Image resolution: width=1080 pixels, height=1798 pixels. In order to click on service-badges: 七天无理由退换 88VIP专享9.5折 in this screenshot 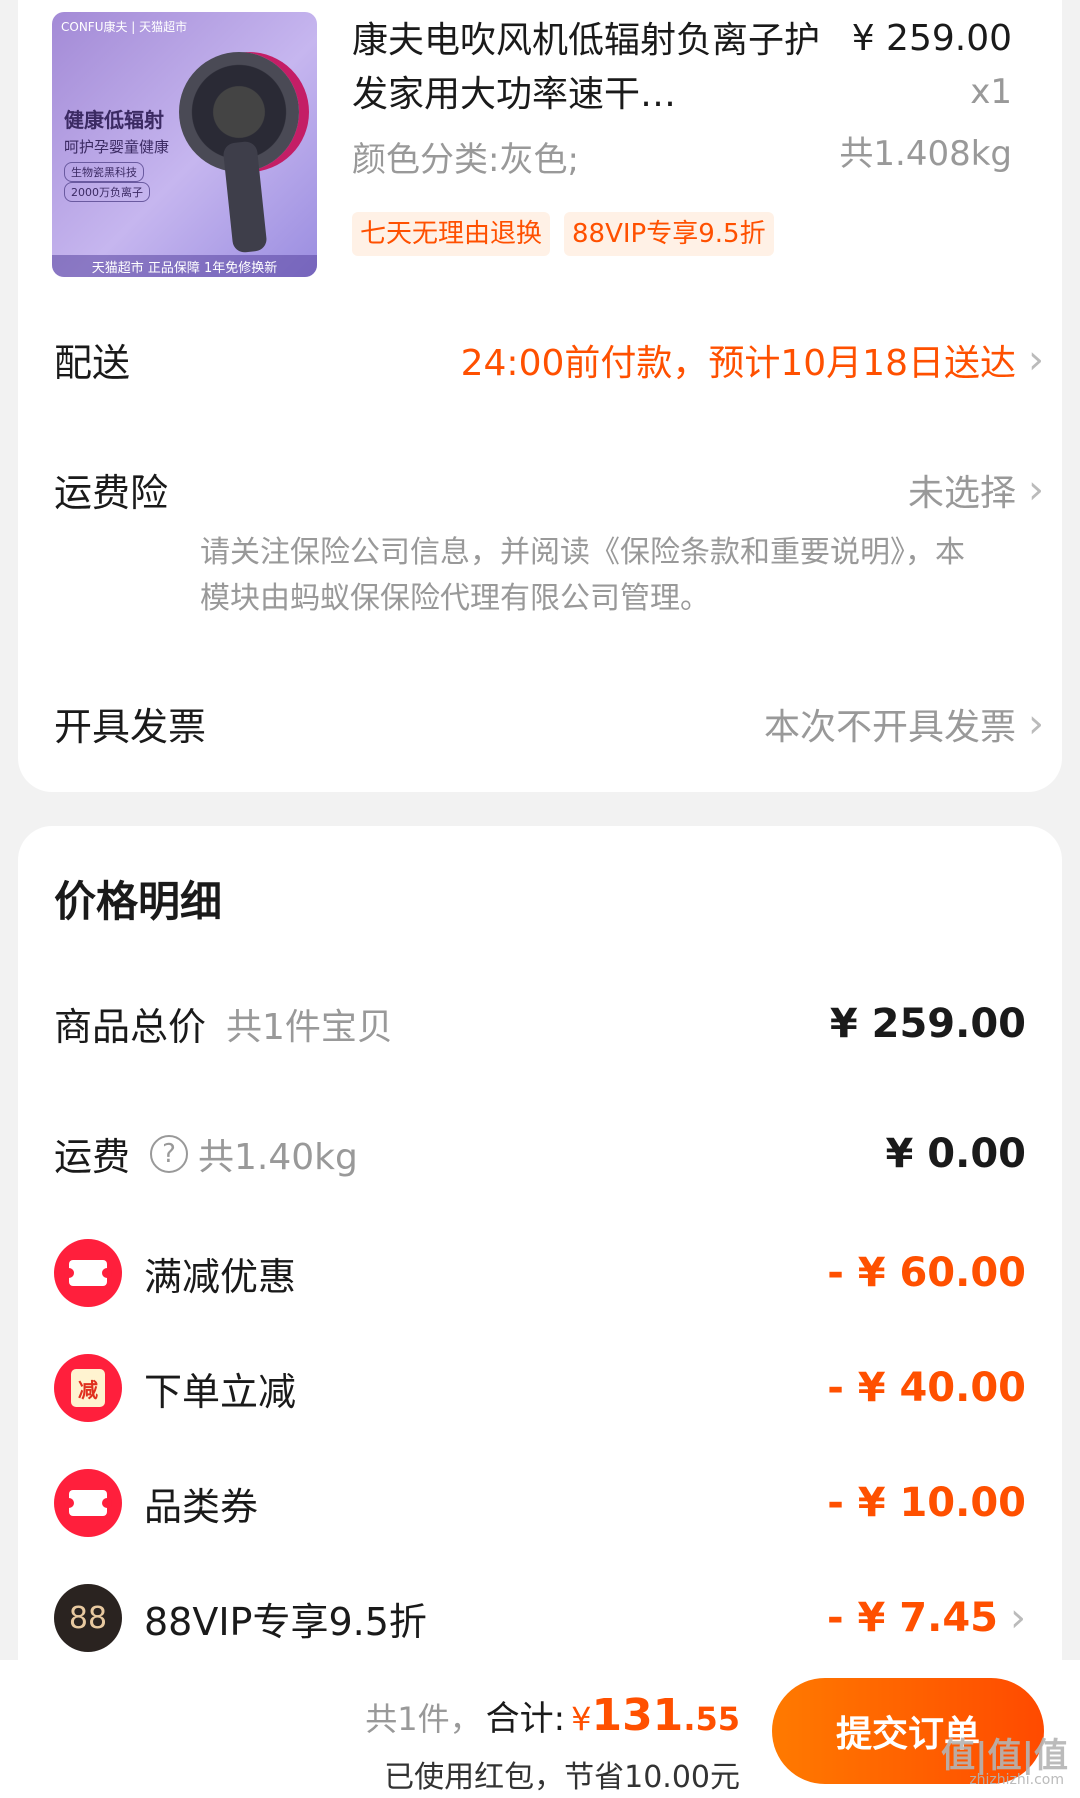, I will do `click(563, 234)`.